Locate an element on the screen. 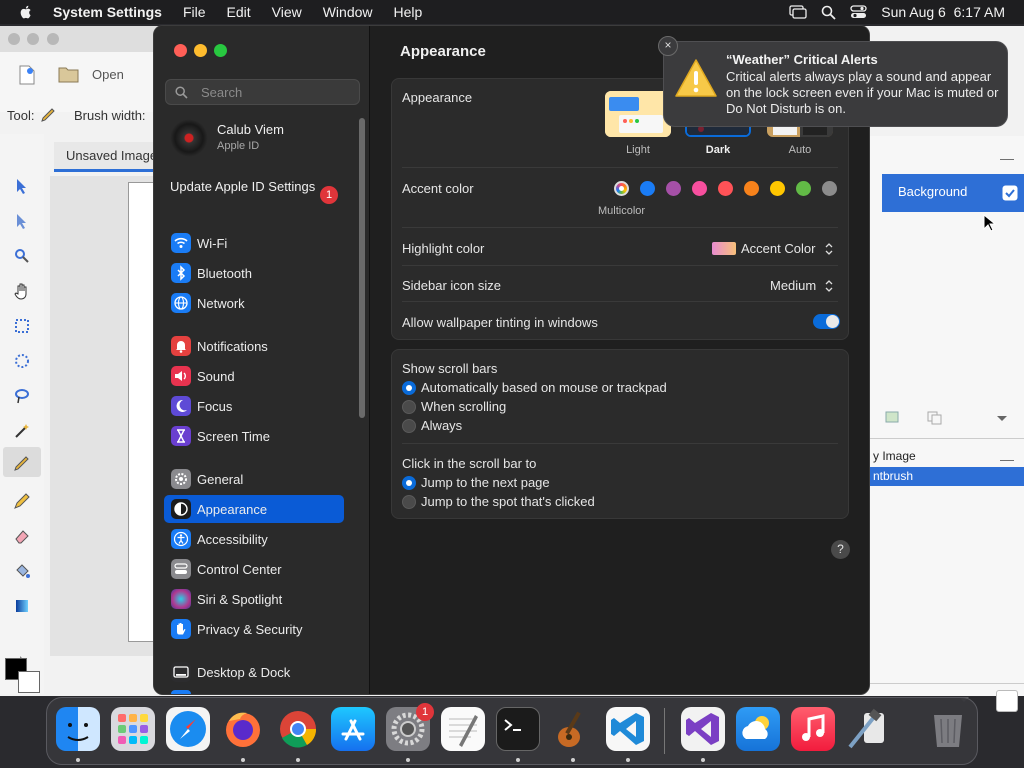  paint-bucket-icon is located at coordinates (22, 571).